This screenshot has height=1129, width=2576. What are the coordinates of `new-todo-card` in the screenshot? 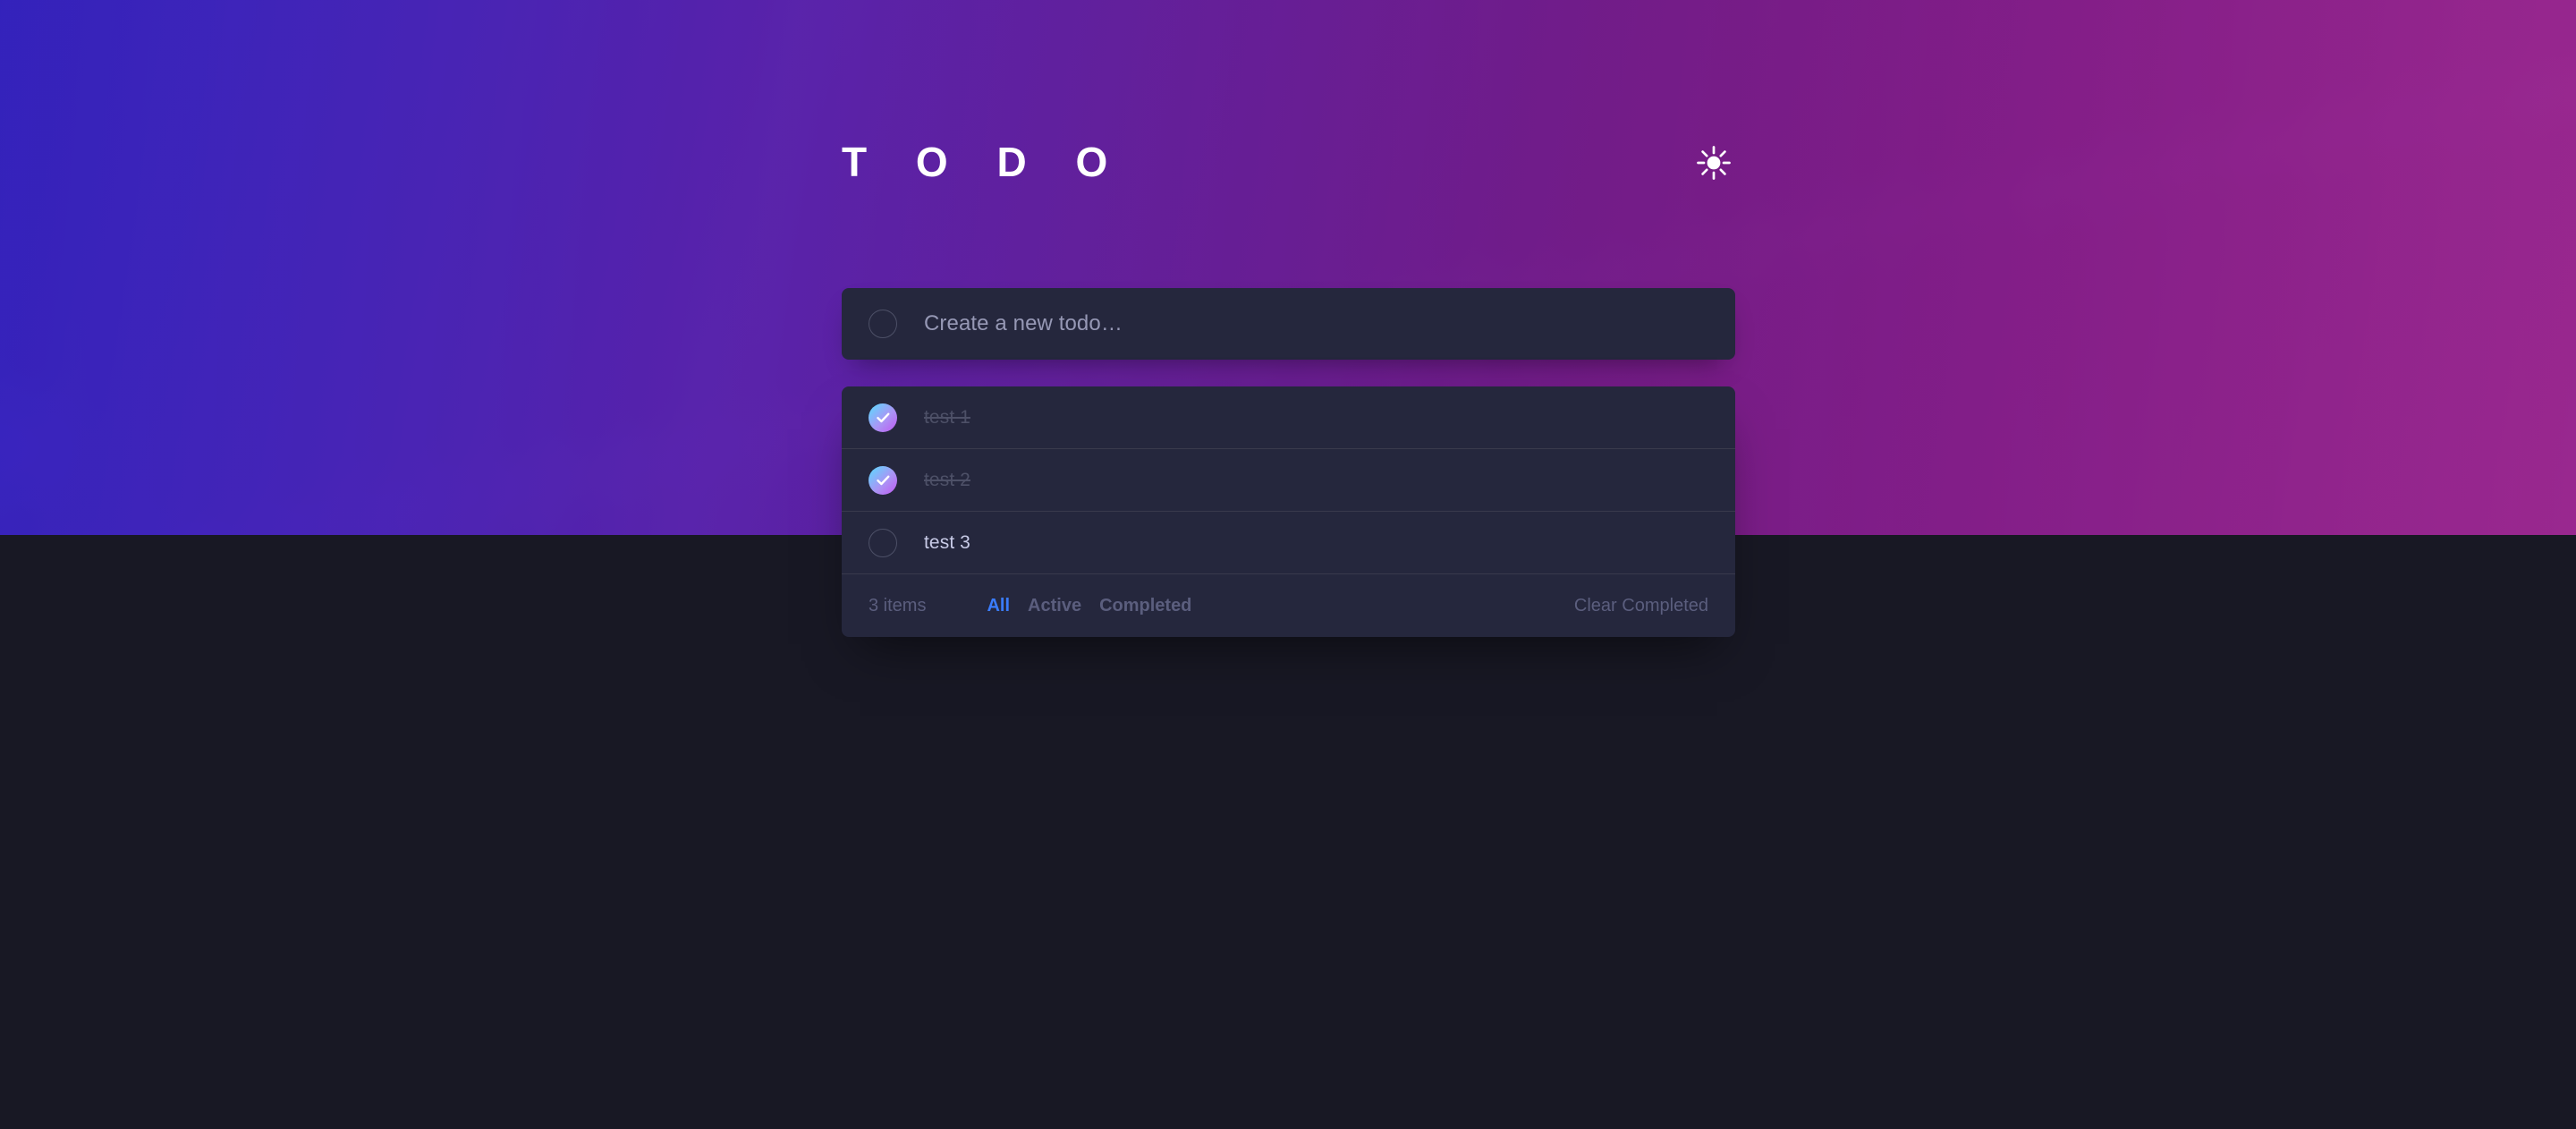 It's located at (1288, 324).